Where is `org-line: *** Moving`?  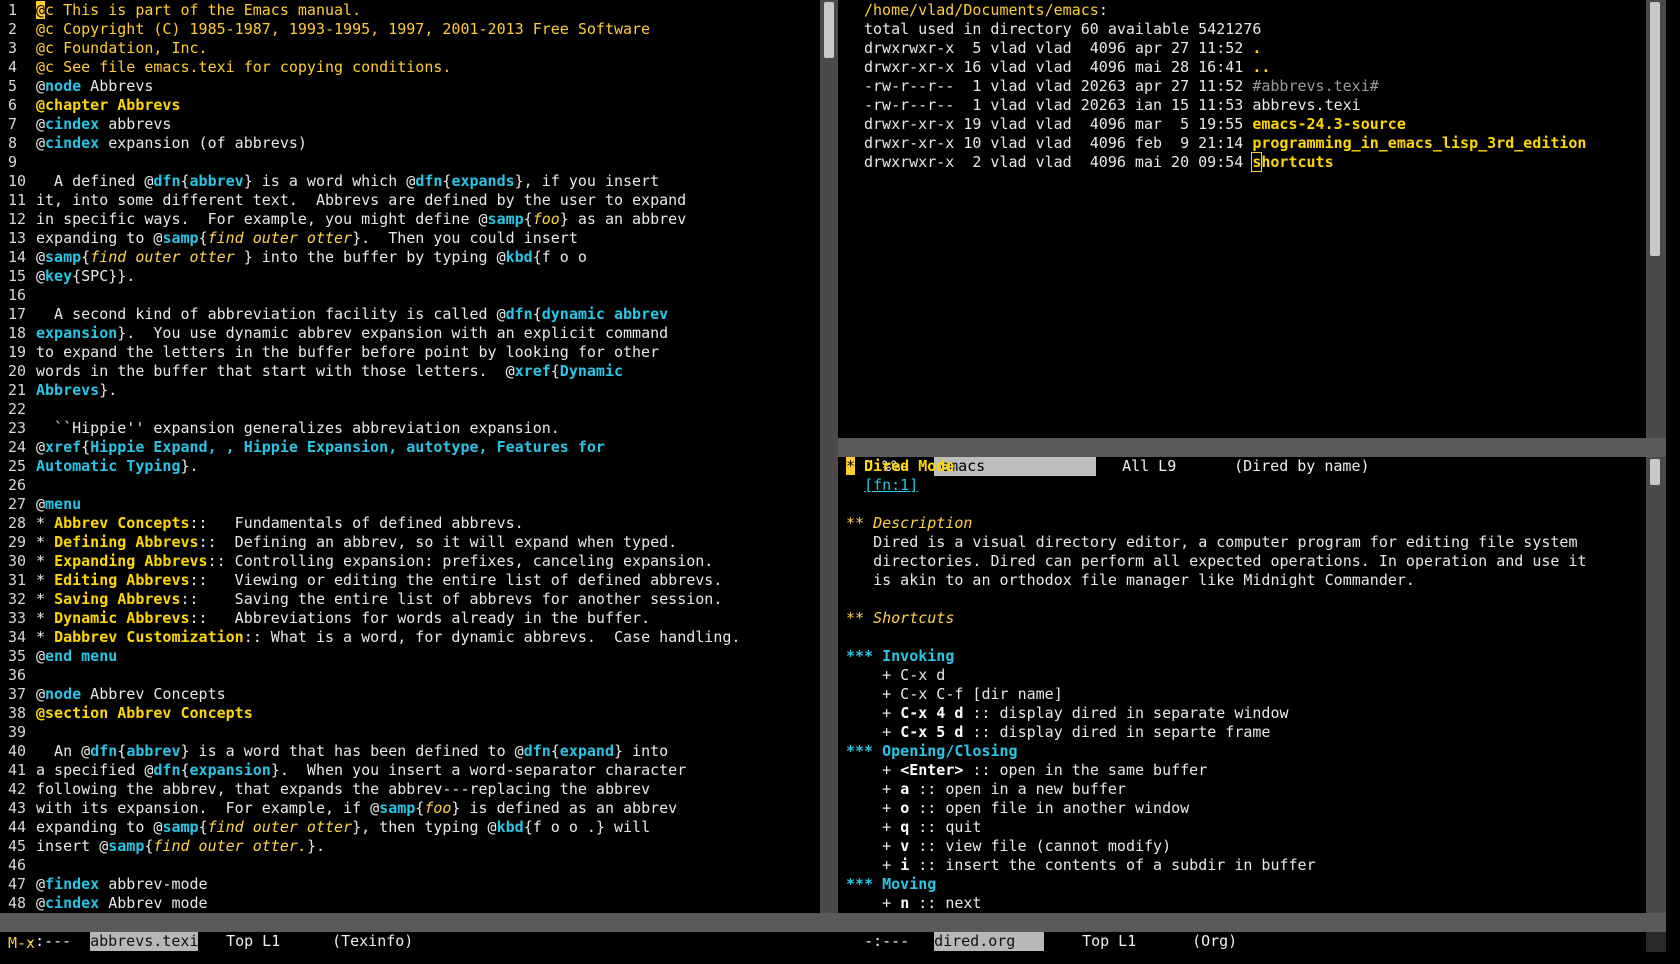 org-line: *** Moving is located at coordinates (1216, 884).